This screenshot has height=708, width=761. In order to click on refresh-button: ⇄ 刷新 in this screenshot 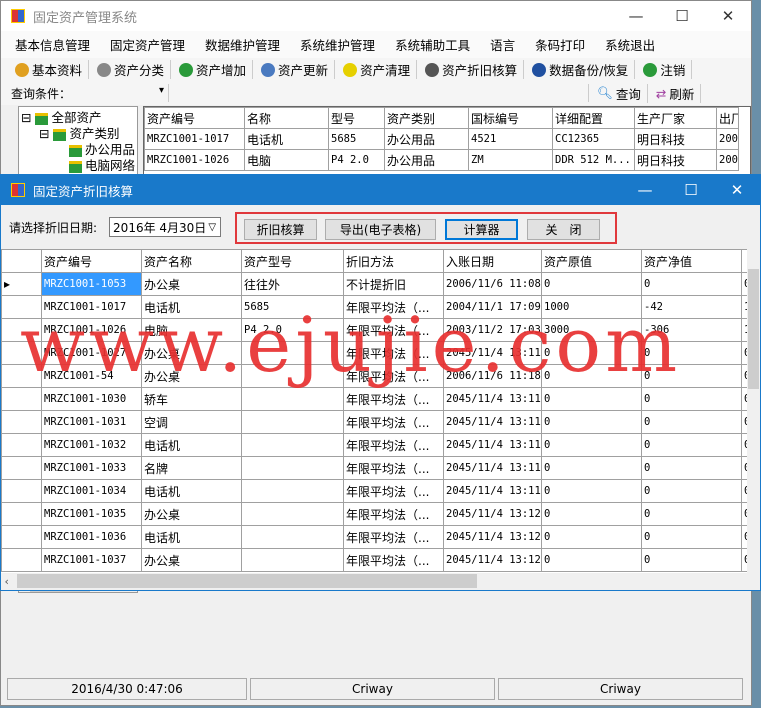, I will do `click(679, 93)`.